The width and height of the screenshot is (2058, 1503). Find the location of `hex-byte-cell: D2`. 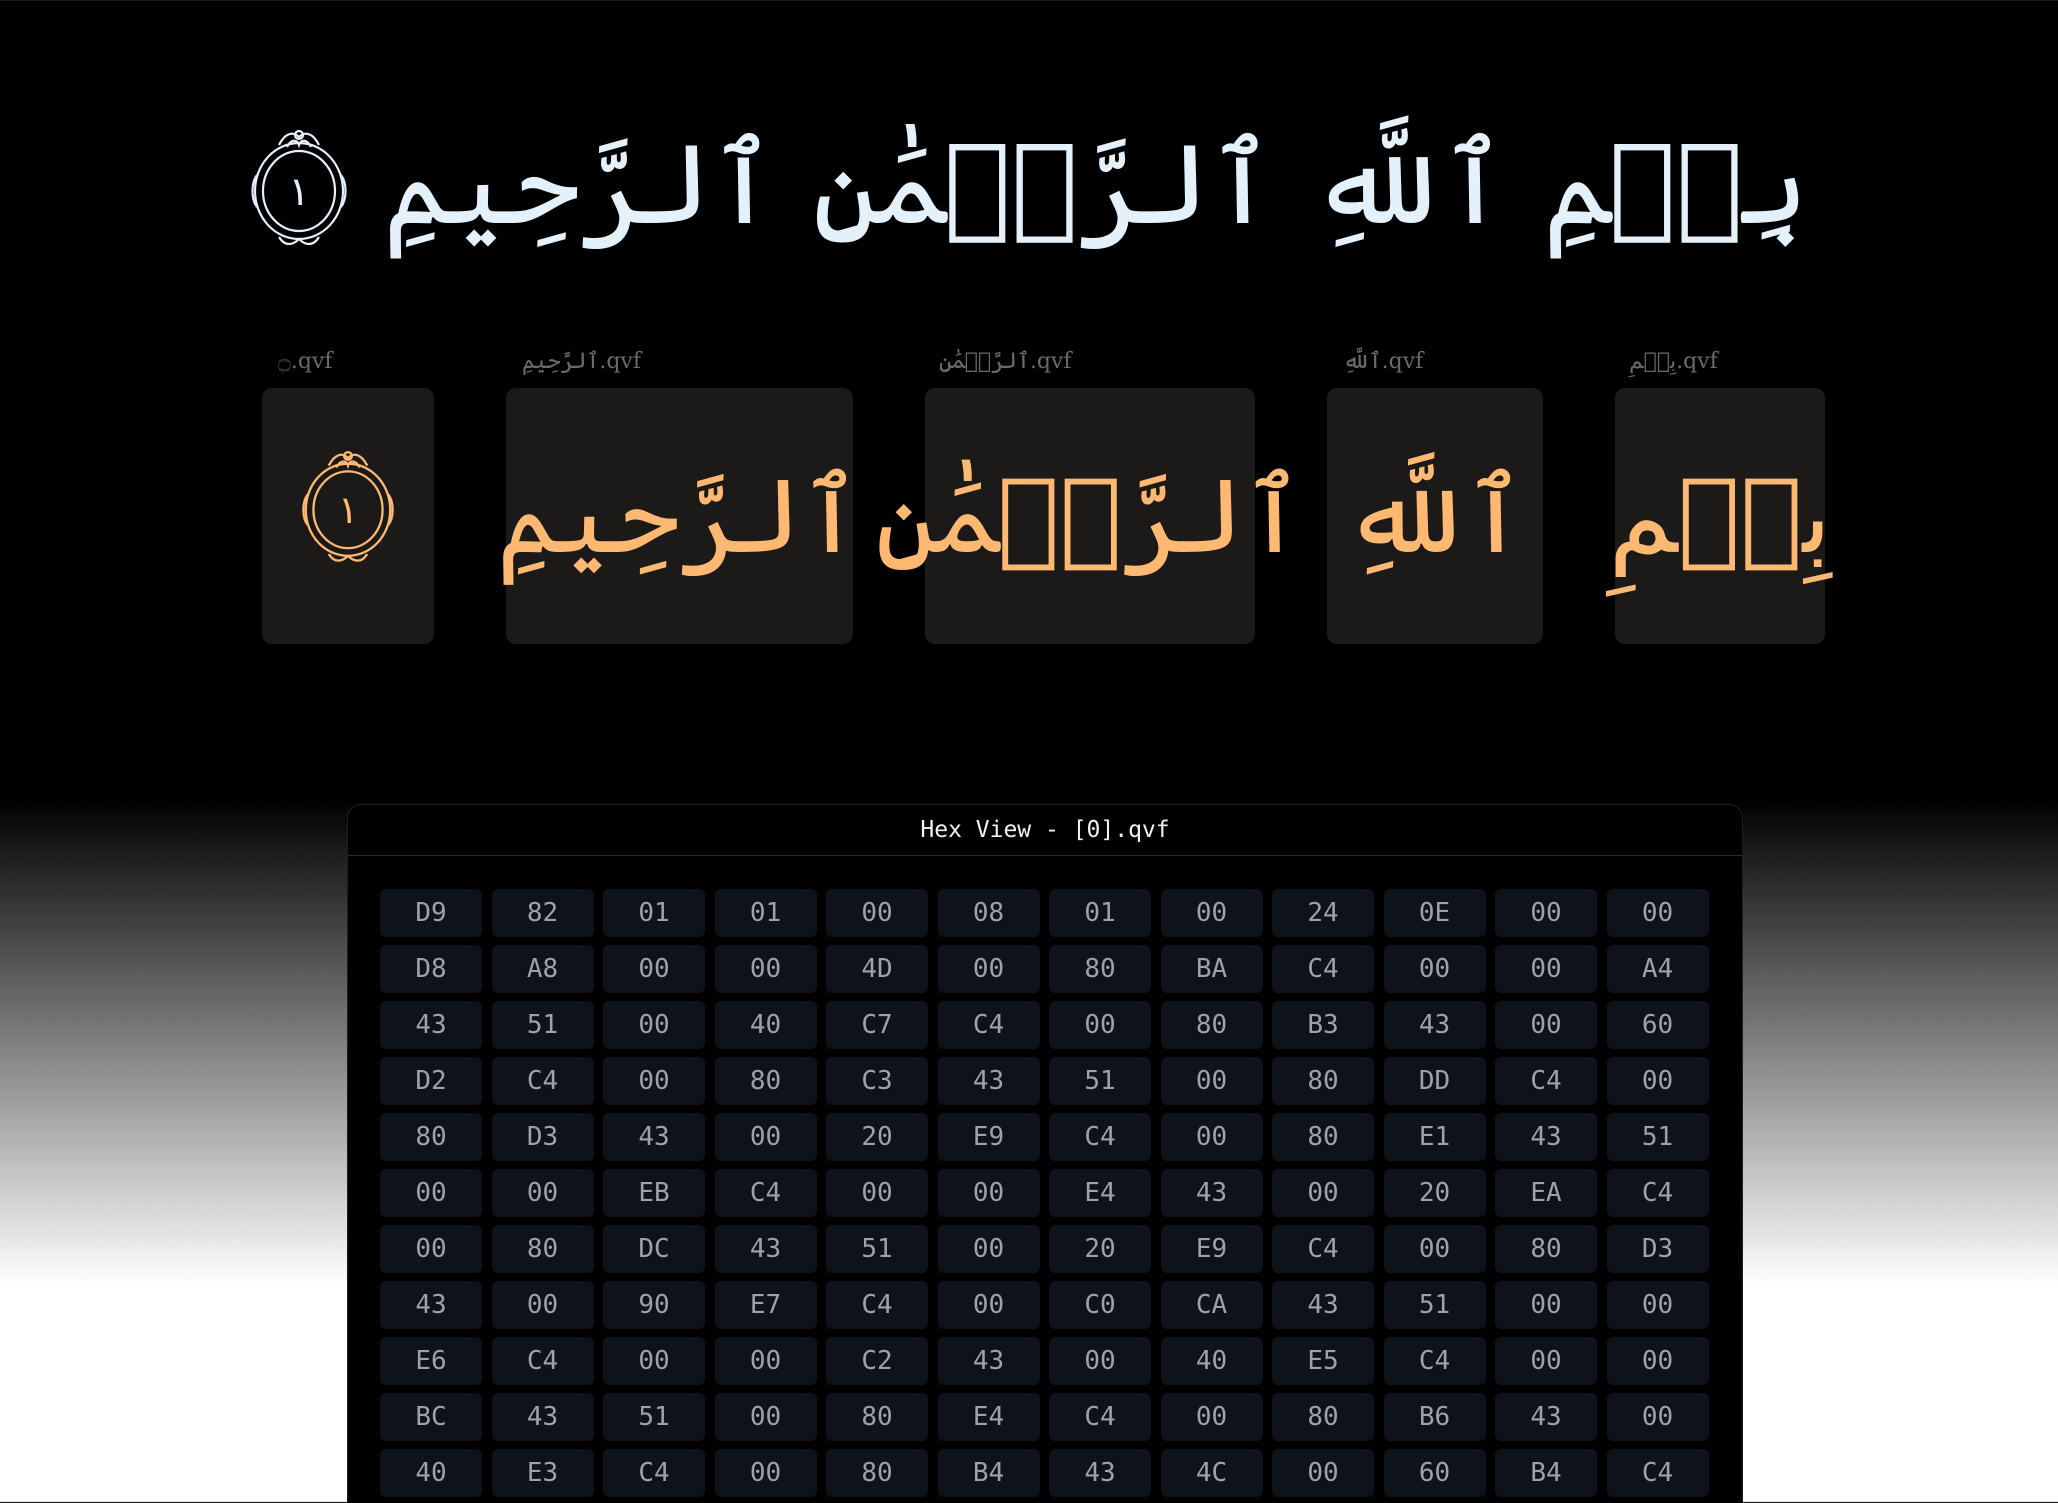

hex-byte-cell: D2 is located at coordinates (431, 1081).